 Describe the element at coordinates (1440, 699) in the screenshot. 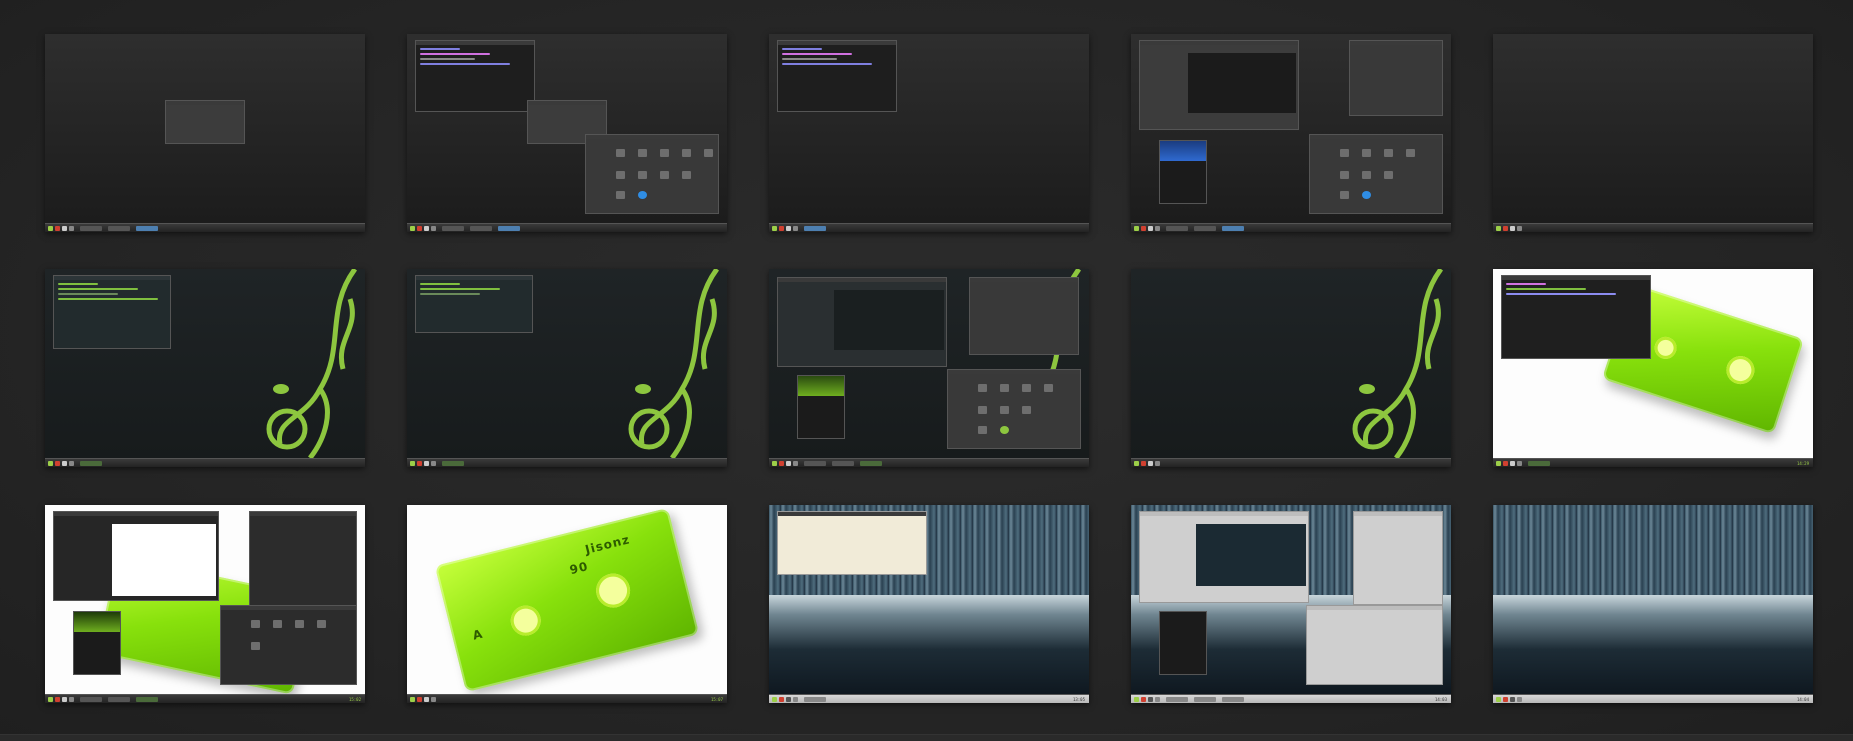

I see `clock: 14:03` at that location.